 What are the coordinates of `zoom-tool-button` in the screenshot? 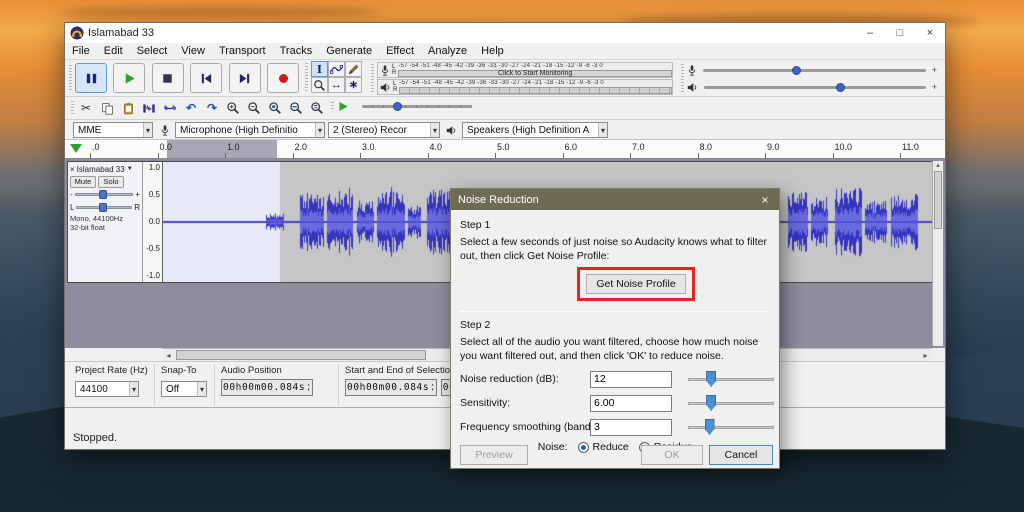 It's located at (319, 85).